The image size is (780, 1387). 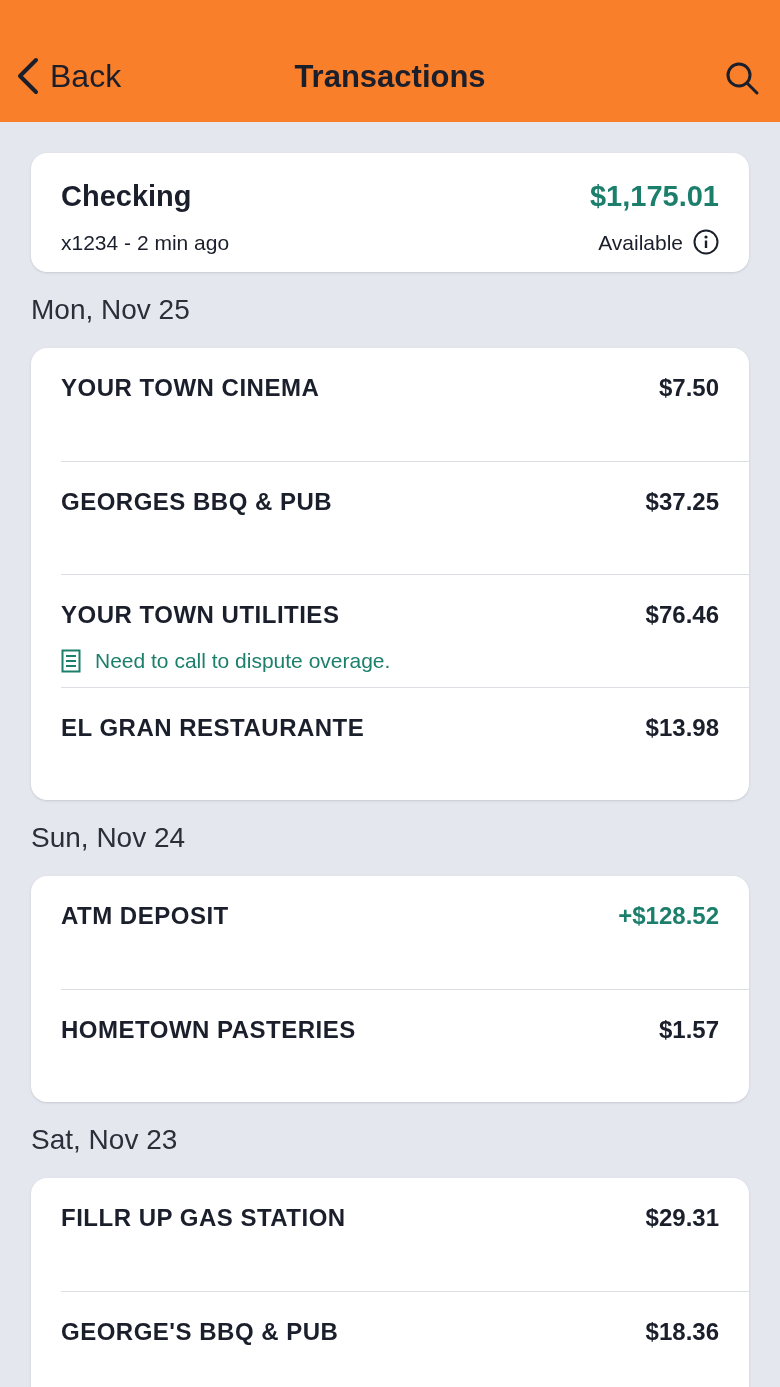 I want to click on transaction-amount: $13.98, so click(x=682, y=728).